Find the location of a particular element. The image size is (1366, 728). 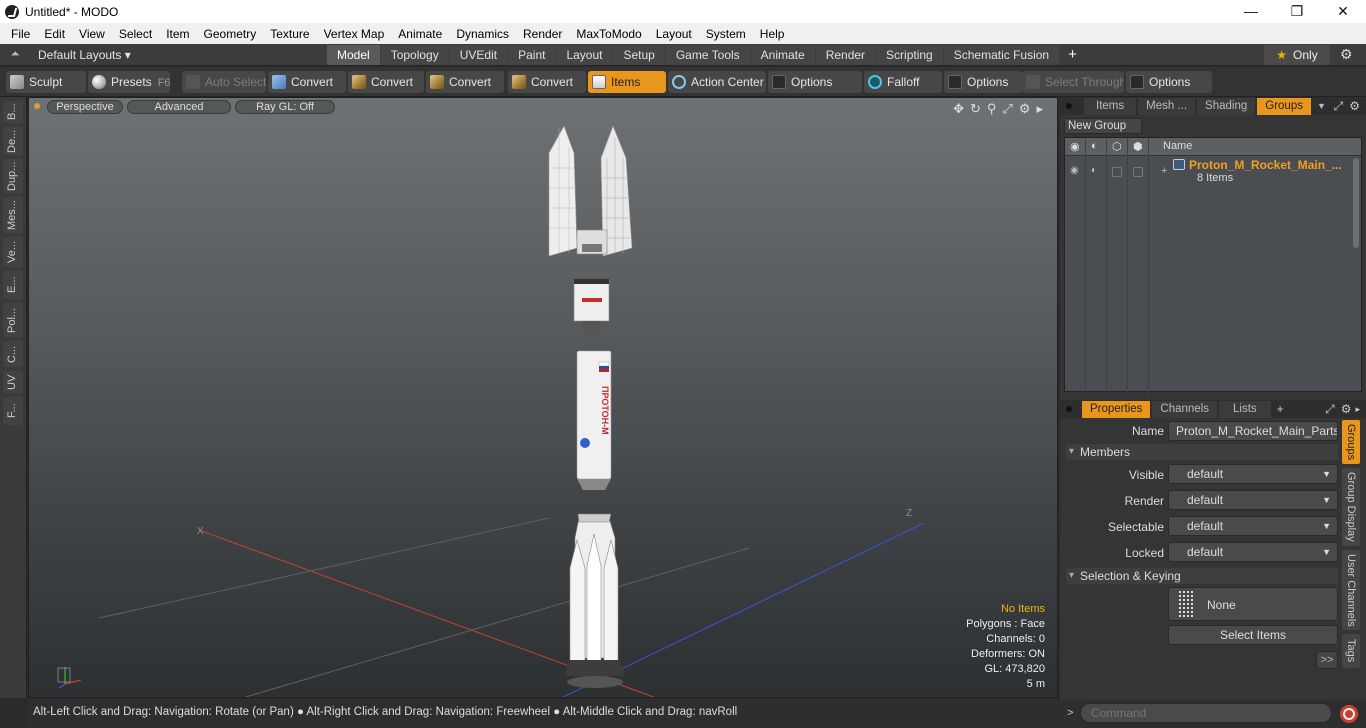

action-center-button: Action Center is located at coordinates (717, 82).